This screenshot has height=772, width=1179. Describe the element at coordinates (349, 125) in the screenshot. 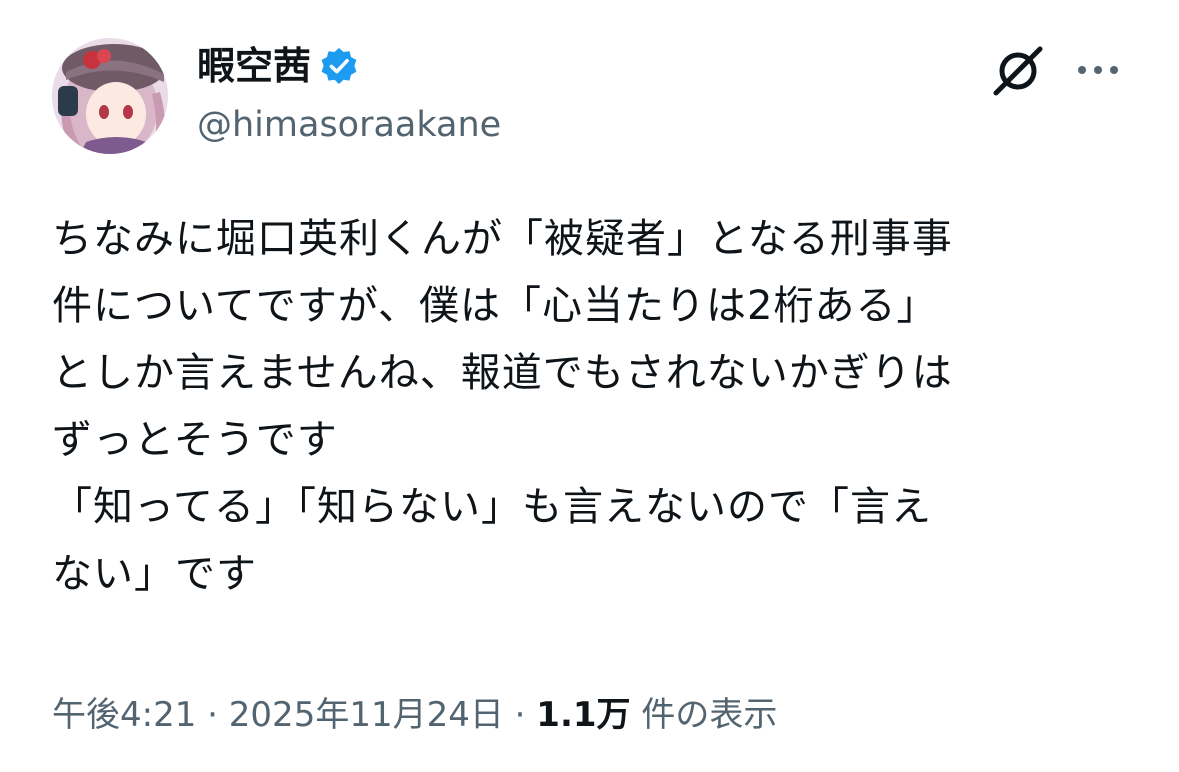

I see `author-handle: @himasoraakane` at that location.